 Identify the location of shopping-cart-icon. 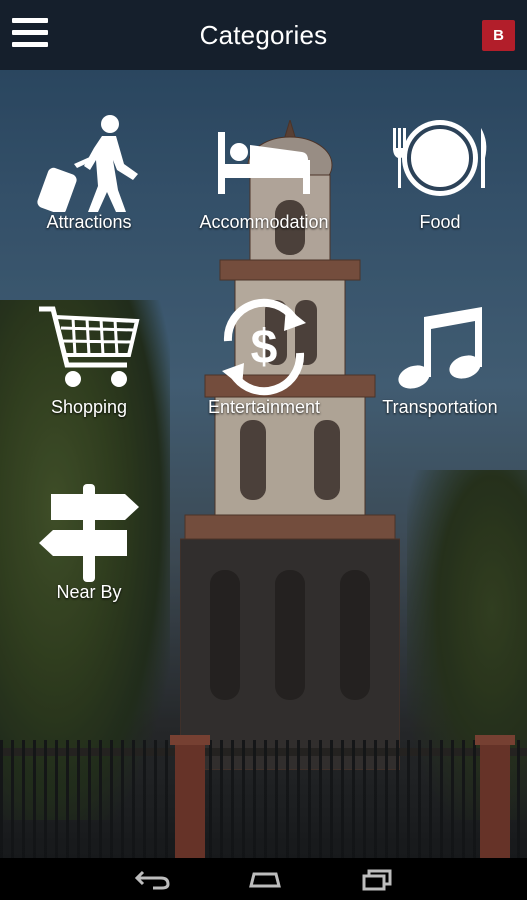
(89, 347).